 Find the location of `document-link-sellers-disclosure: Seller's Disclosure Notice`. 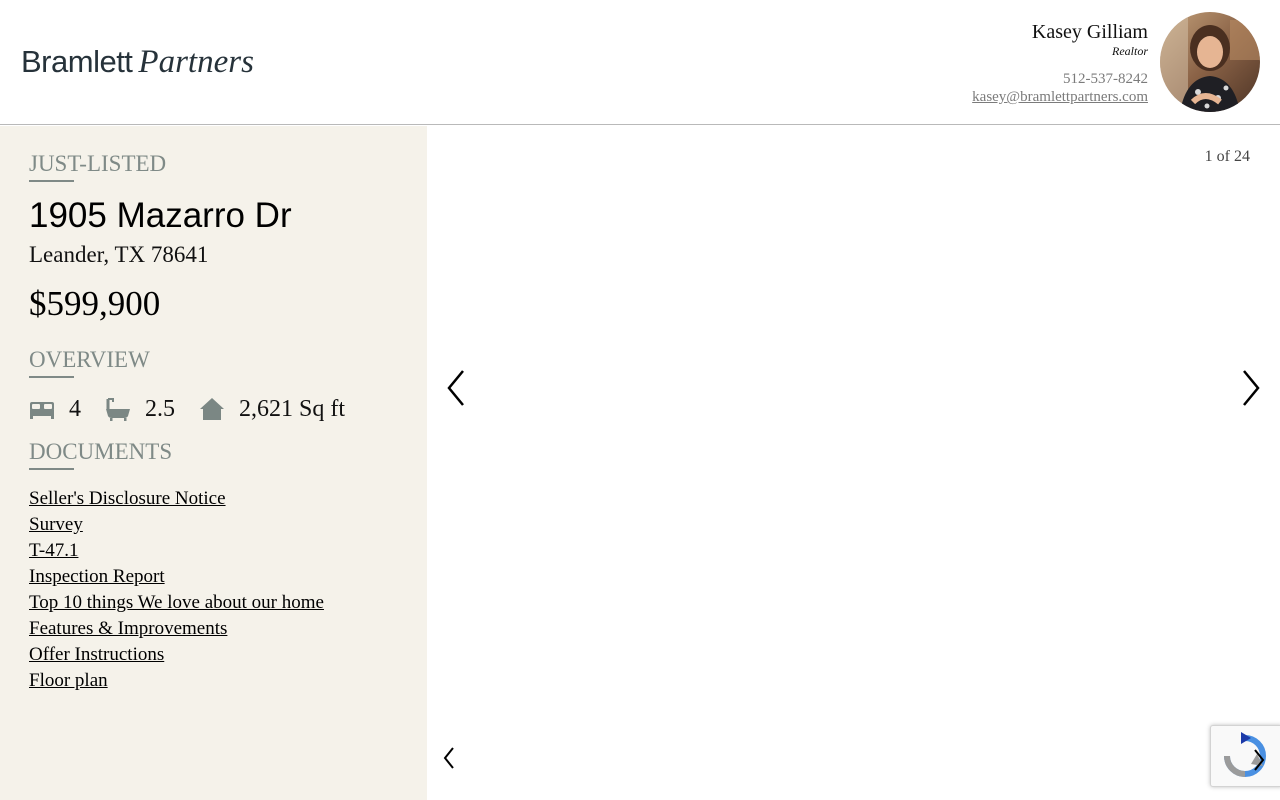

document-link-sellers-disclosure: Seller's Disclosure Notice is located at coordinates (176, 499).